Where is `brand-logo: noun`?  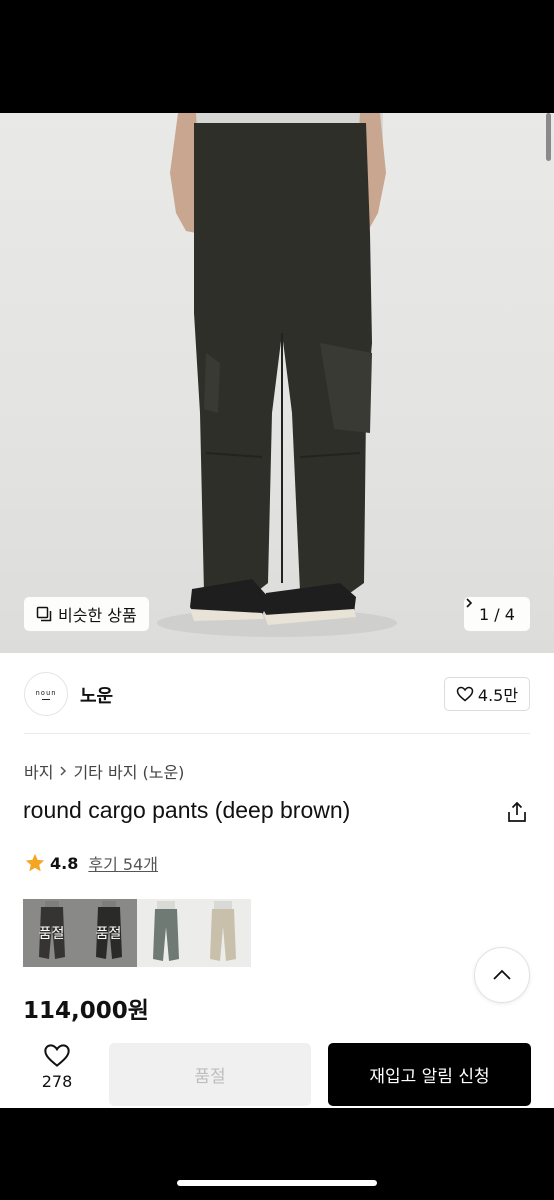 brand-logo: noun is located at coordinates (46, 694).